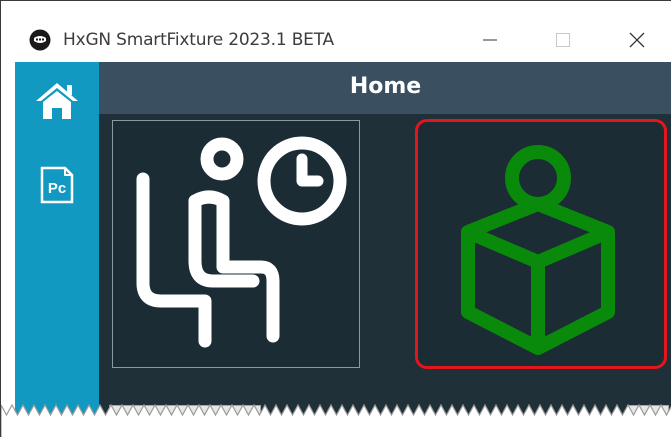 The image size is (671, 437). Describe the element at coordinates (40, 40) in the screenshot. I see `smartfixture-logo-icon` at that location.